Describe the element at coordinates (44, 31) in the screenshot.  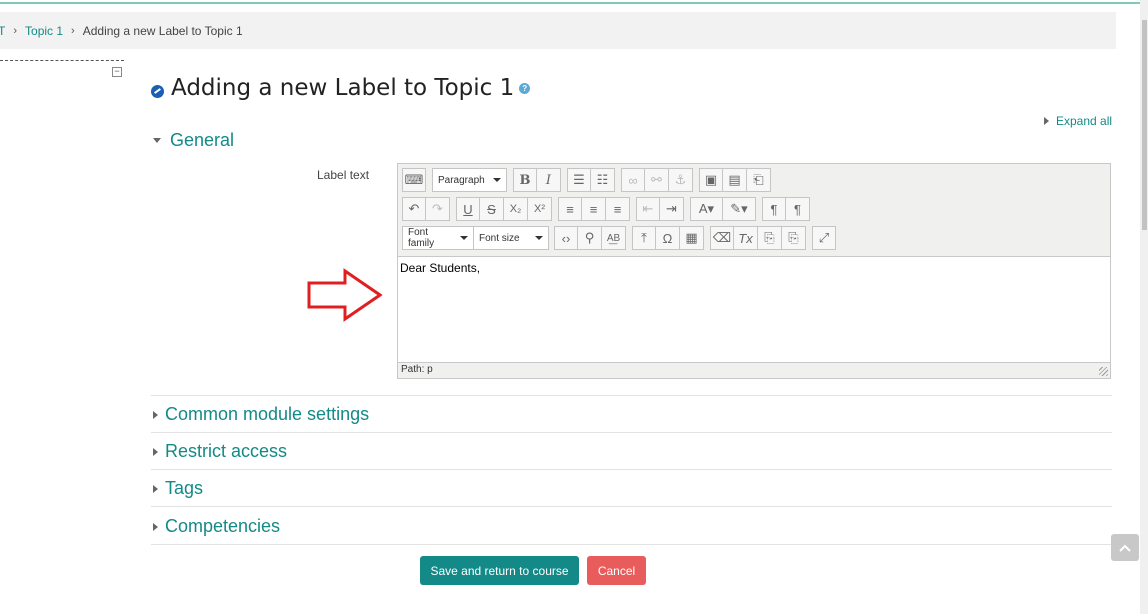
I see `breadcrumb-topic-link: Topic 1` at that location.